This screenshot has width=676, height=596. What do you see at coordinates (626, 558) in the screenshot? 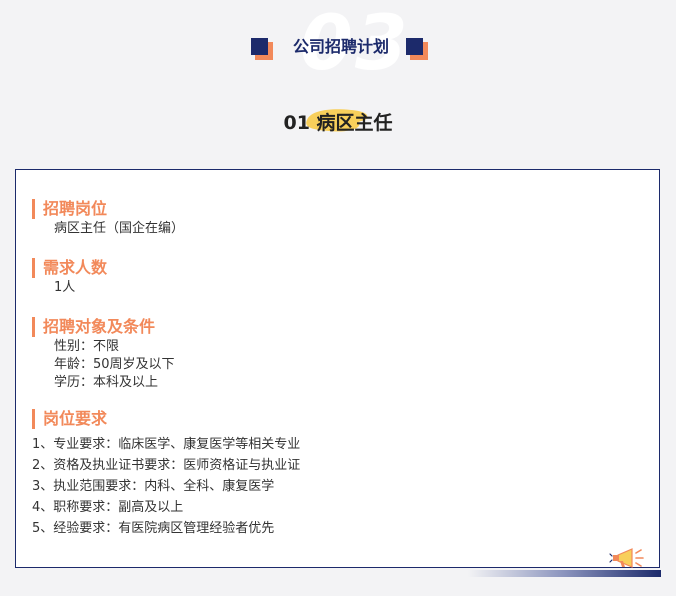
I see `megaphone-icon` at bounding box center [626, 558].